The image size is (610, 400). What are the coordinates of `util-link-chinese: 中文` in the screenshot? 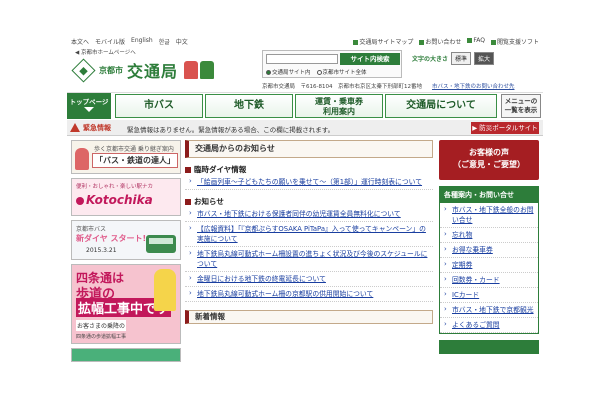 It's located at (182, 41).